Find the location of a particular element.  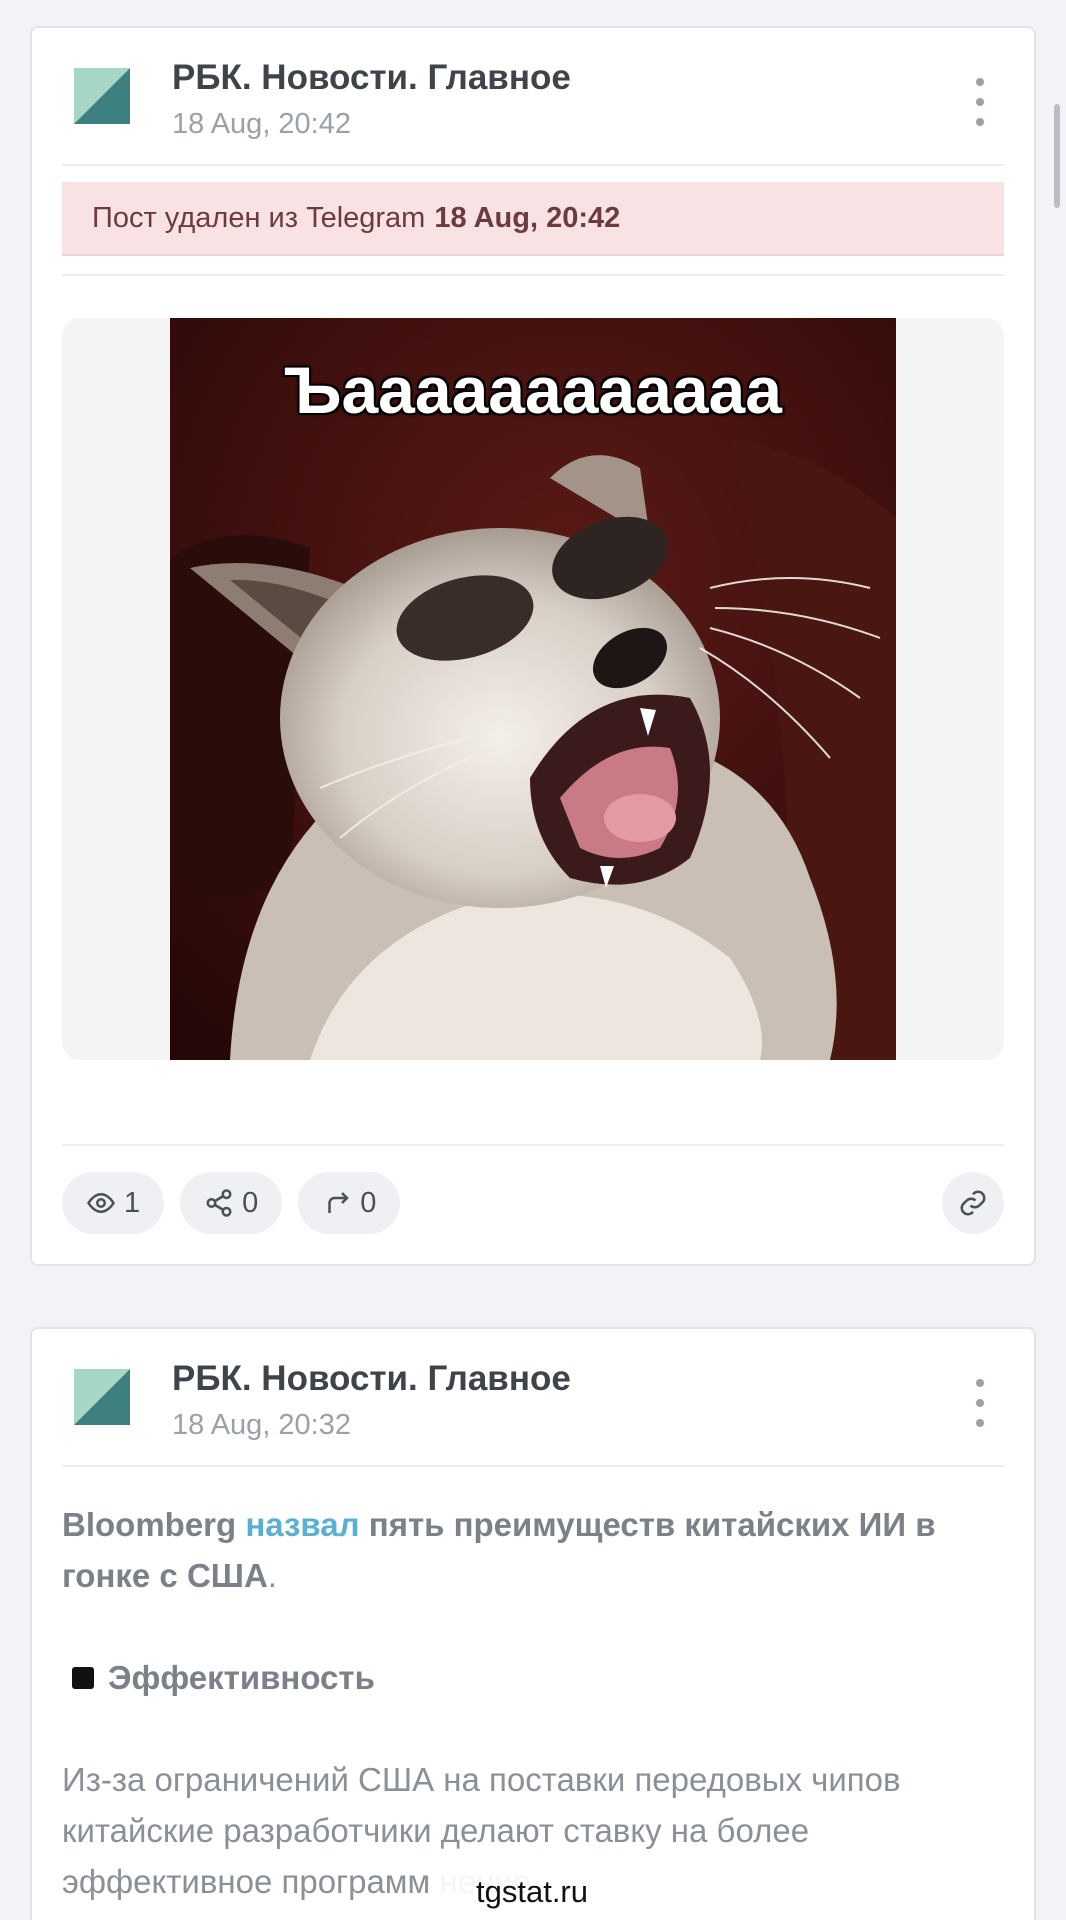

forwards-button: 0 is located at coordinates (349, 1203).